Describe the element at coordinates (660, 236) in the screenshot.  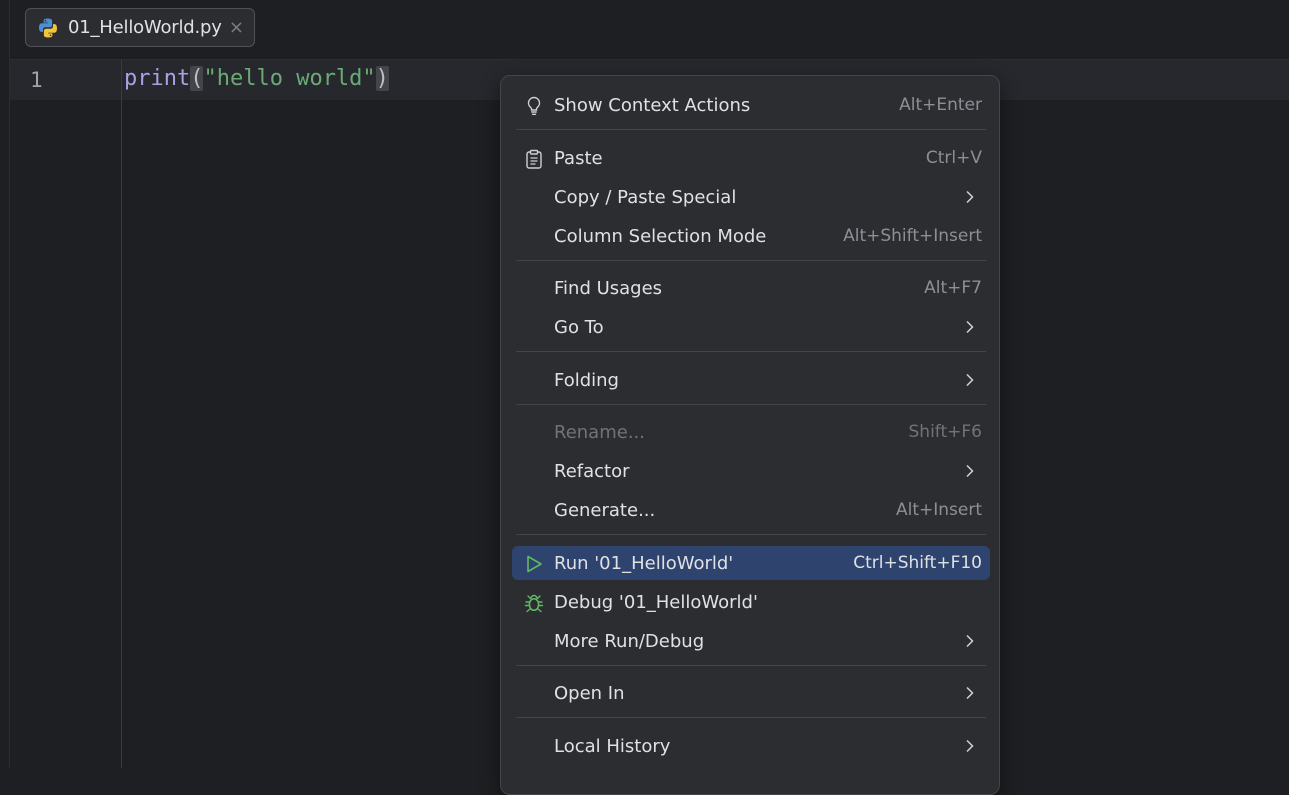
I see `menu-item-label: Column Selection Mode` at that location.